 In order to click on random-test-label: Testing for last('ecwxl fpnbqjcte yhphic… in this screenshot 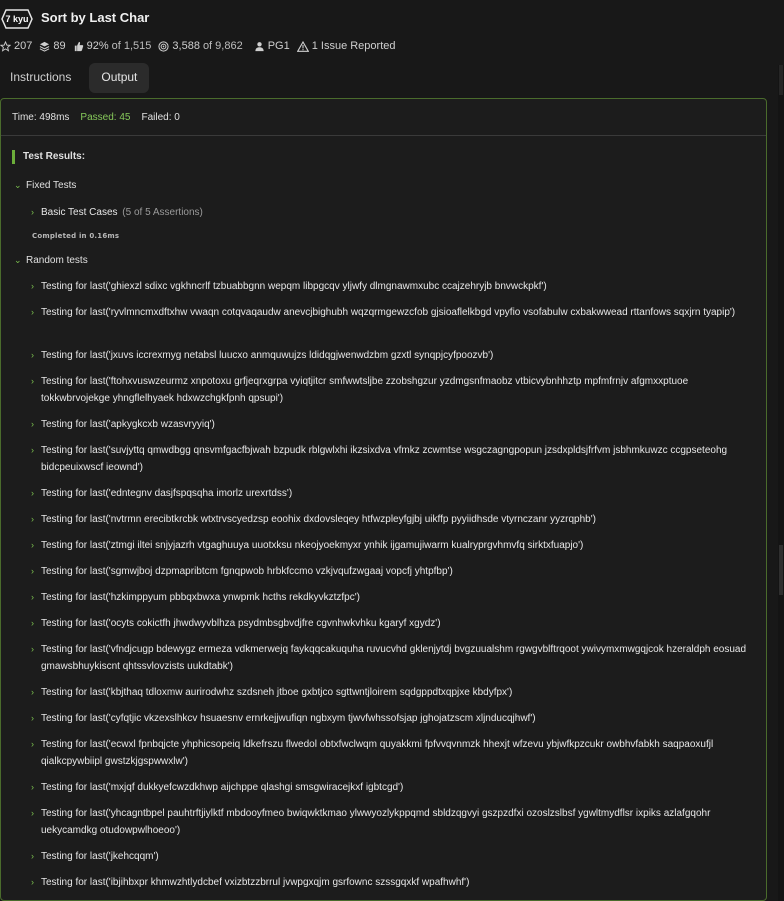, I will do `click(377, 753)`.